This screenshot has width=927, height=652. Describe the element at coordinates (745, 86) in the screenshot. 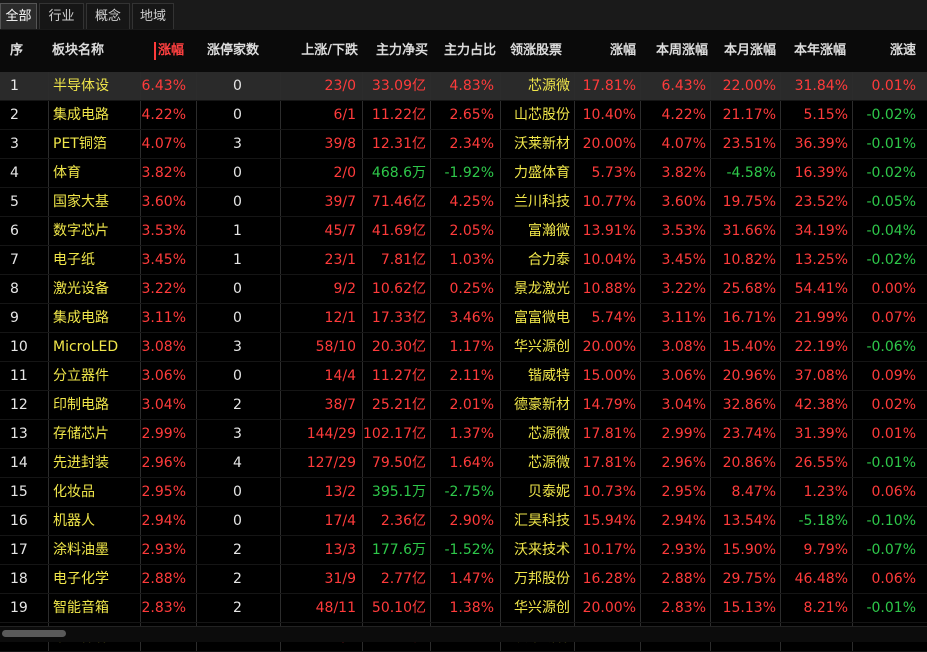

I see `cell-month-change: 22.00%` at that location.